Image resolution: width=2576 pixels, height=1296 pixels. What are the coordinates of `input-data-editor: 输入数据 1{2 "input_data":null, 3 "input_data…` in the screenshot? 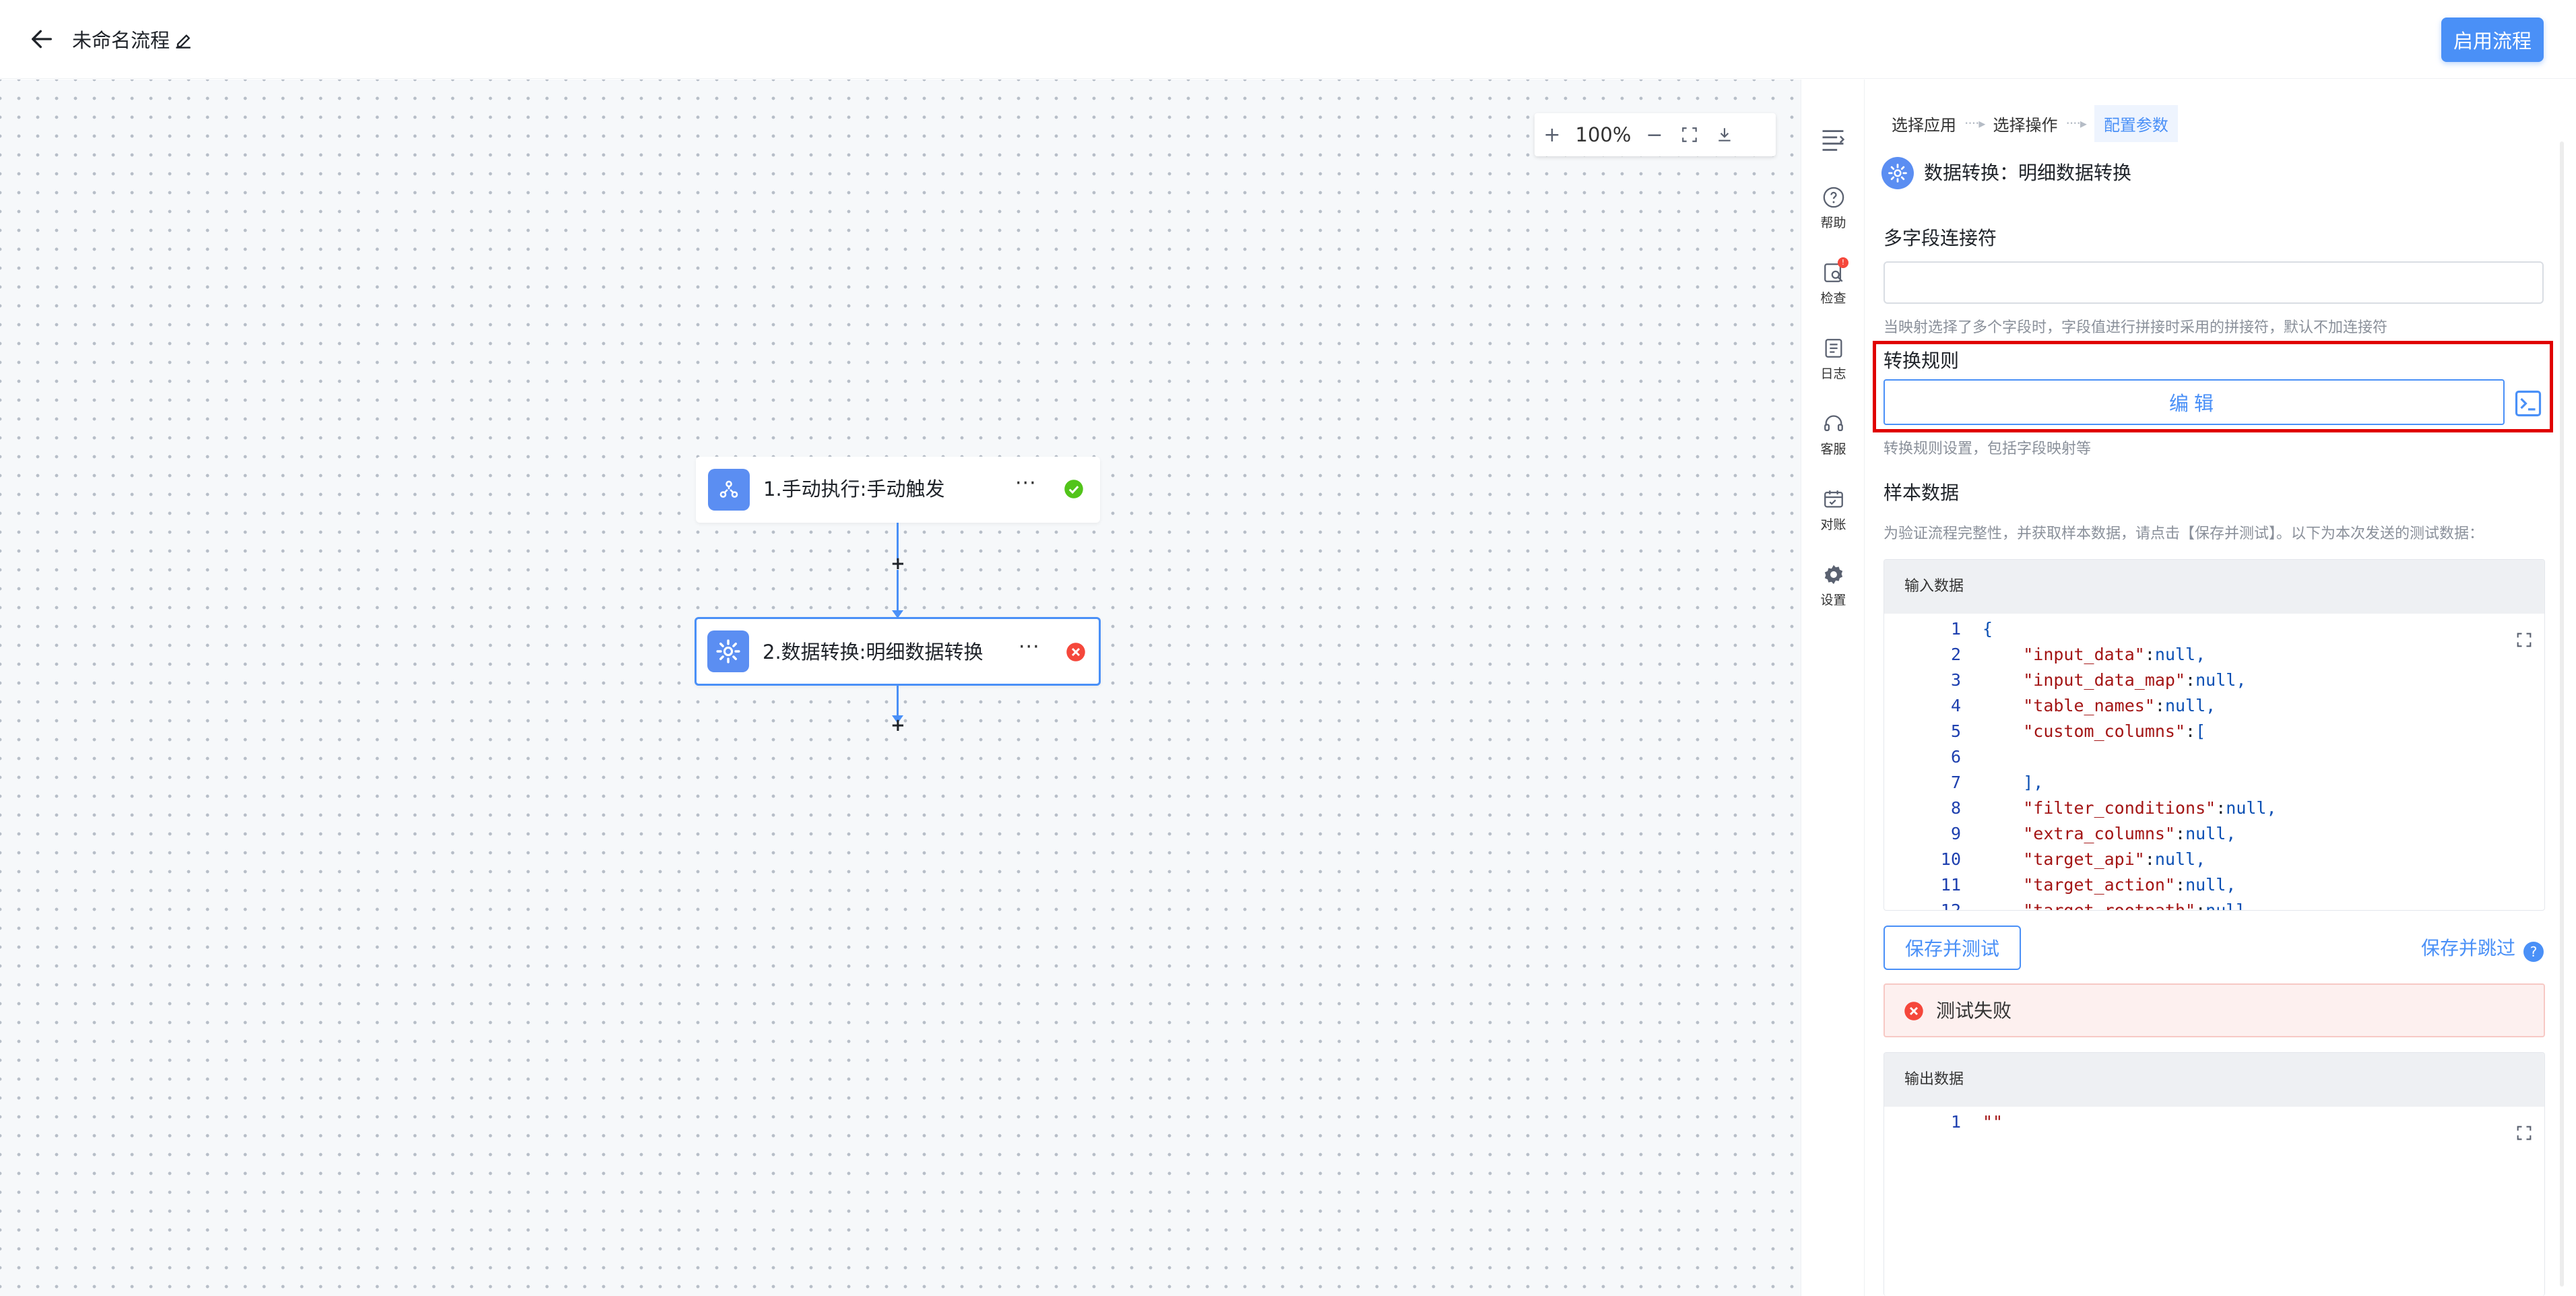 It's located at (2214, 735).